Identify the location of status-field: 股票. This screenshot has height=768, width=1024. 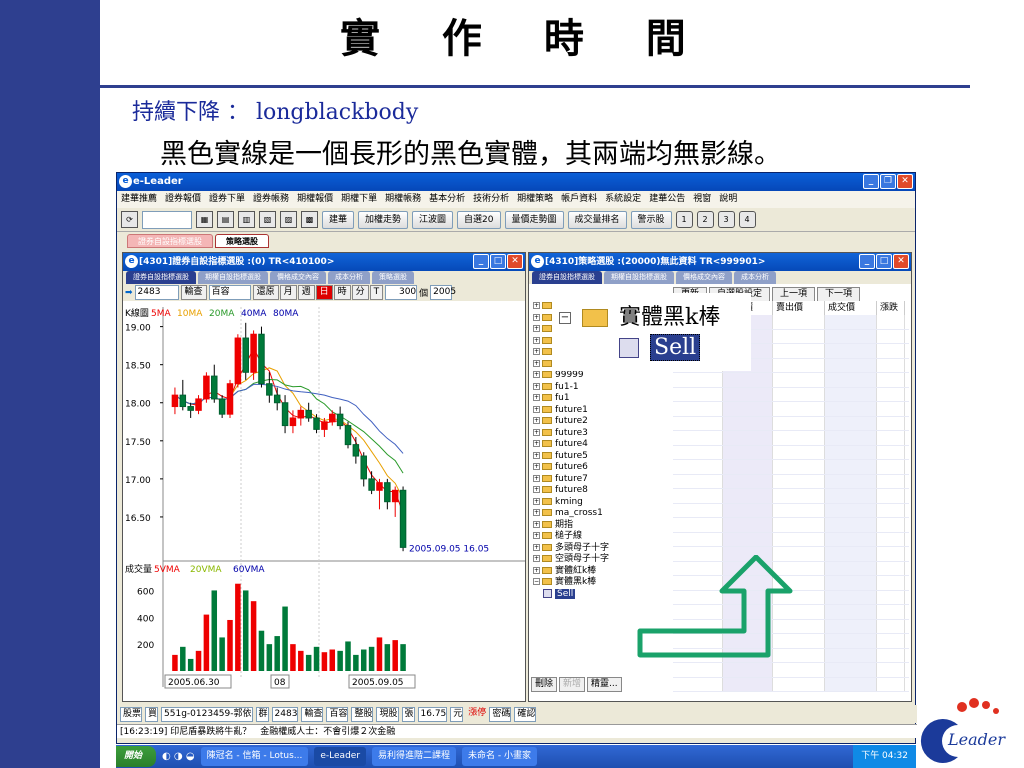
(131, 714).